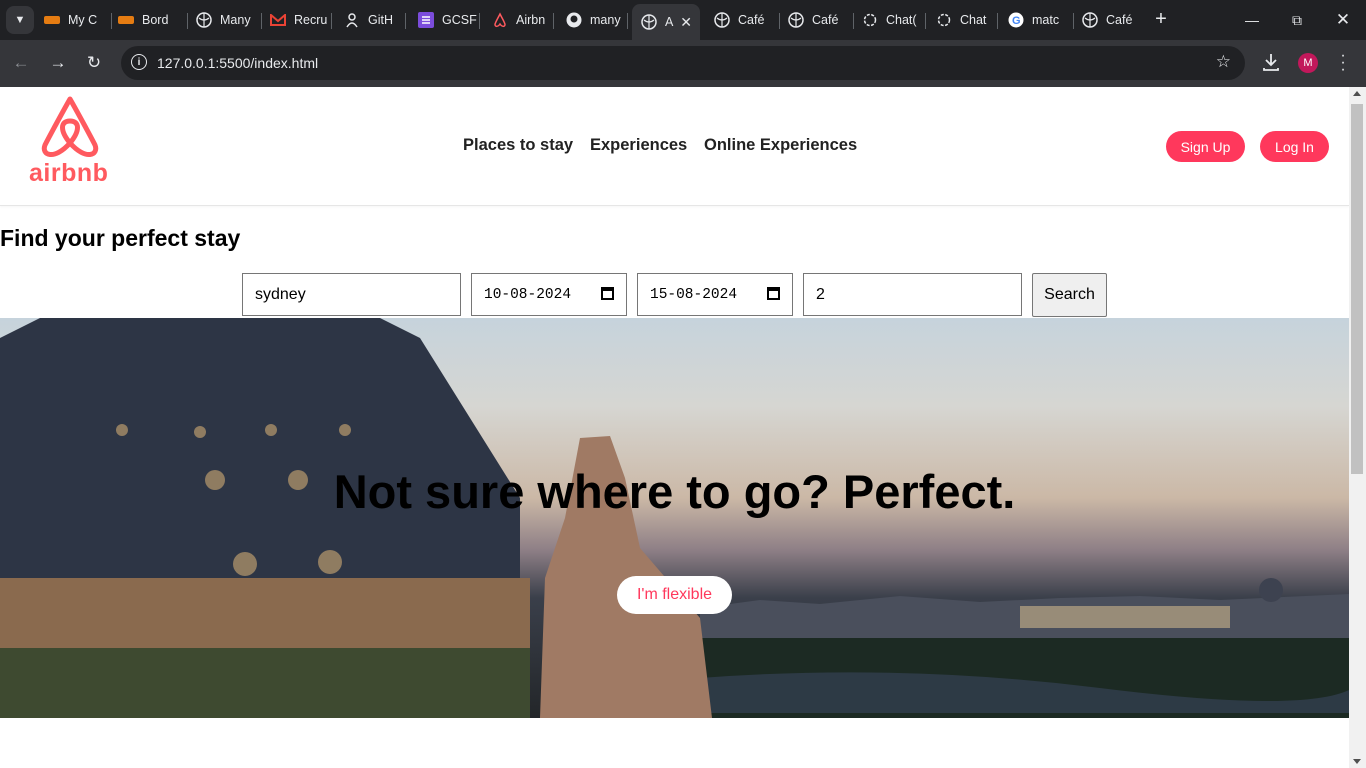 The width and height of the screenshot is (1366, 768). What do you see at coordinates (1294, 146) in the screenshot?
I see `log-in-button: Log In` at bounding box center [1294, 146].